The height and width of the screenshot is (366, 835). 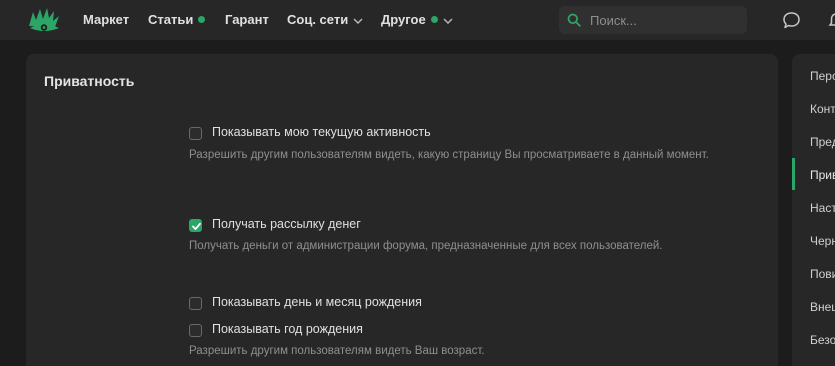 I want to click on sidebar-item-personal: Перс, so click(x=822, y=76).